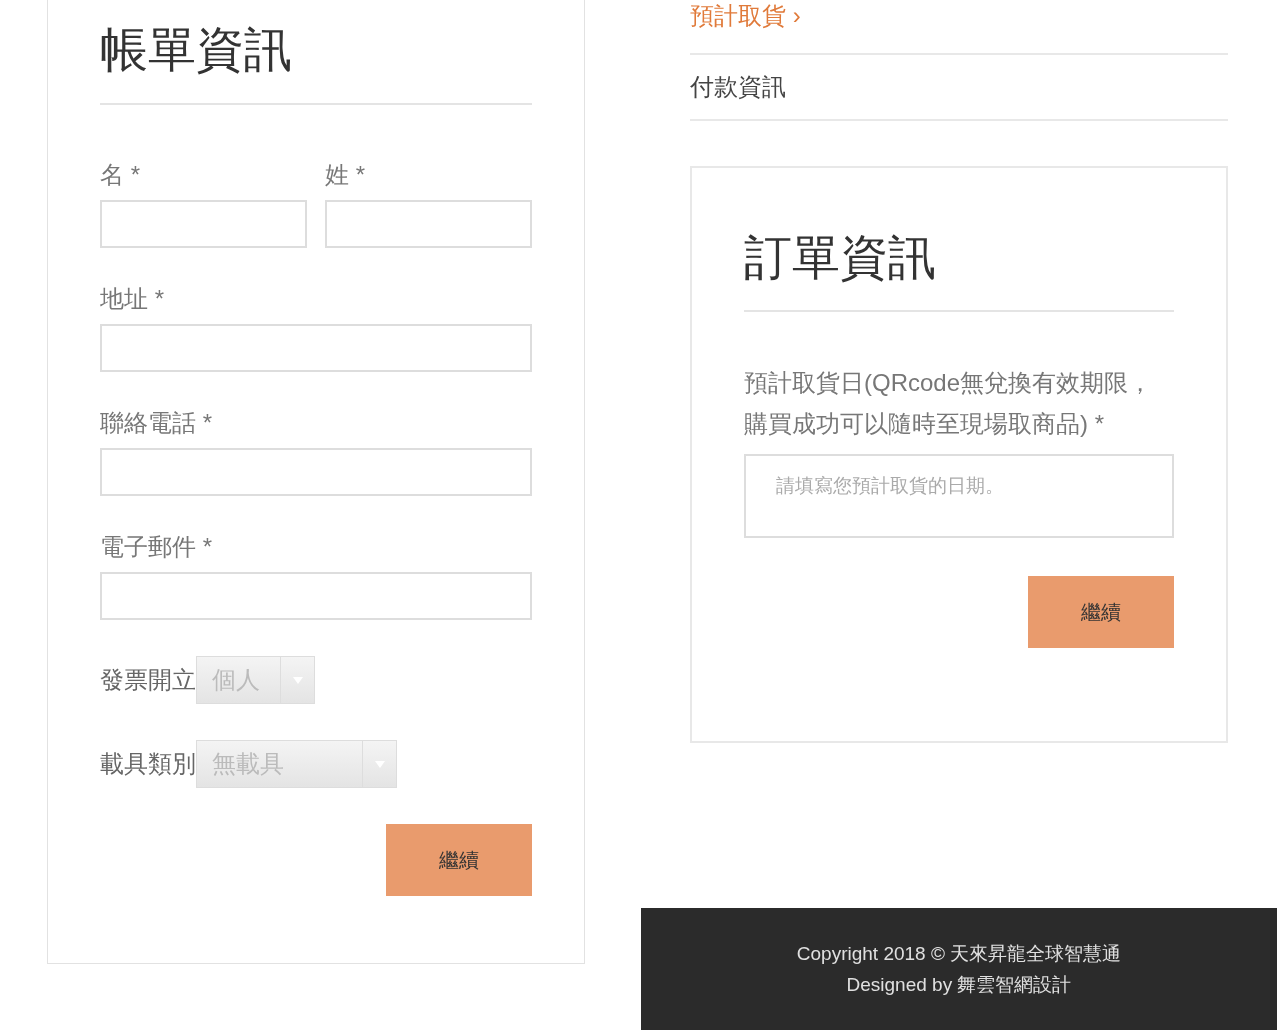 This screenshot has height=1030, width=1277. Describe the element at coordinates (949, 403) in the screenshot. I see `field-label: 預計取貨日(QRcode無兌換有效期限，購買成功可以隨時至現場取商品) *` at that location.